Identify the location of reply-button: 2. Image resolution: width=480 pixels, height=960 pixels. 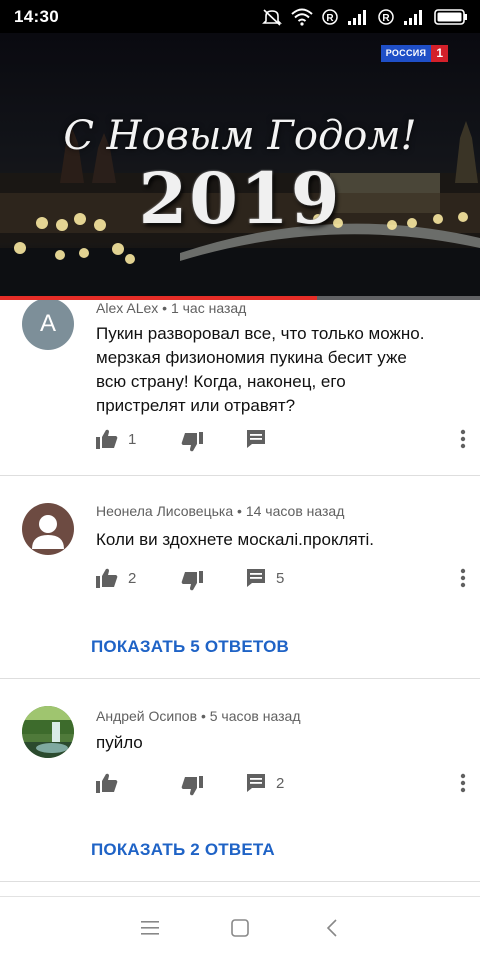
(265, 783).